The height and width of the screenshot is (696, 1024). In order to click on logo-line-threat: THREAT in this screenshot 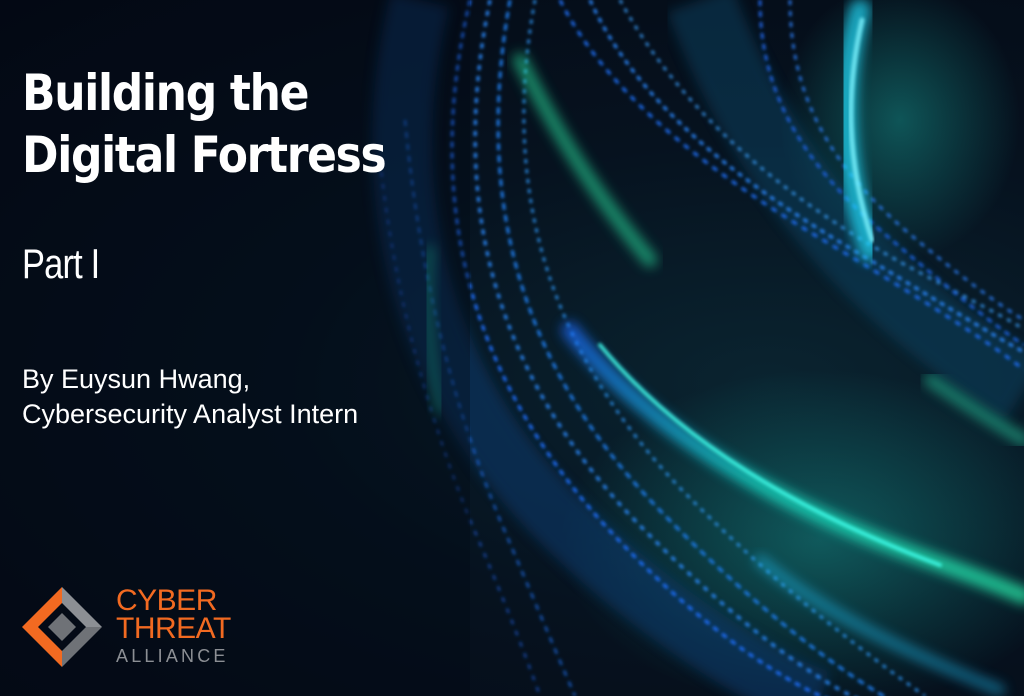, I will do `click(173, 628)`.